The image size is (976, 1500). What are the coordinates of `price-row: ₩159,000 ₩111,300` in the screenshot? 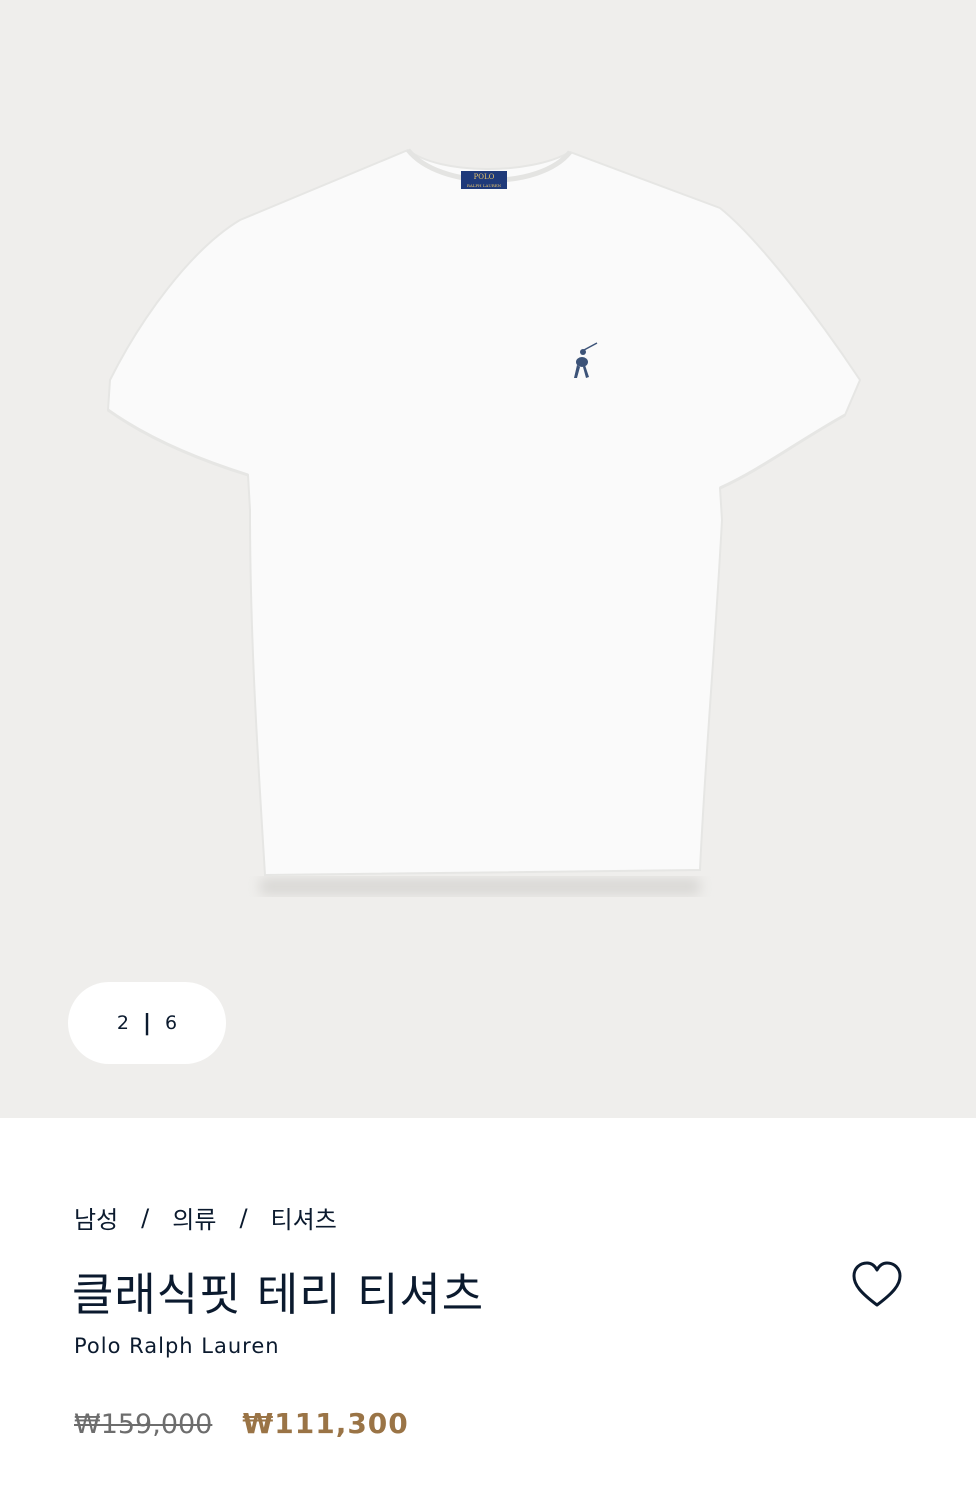 It's located at (241, 1423).